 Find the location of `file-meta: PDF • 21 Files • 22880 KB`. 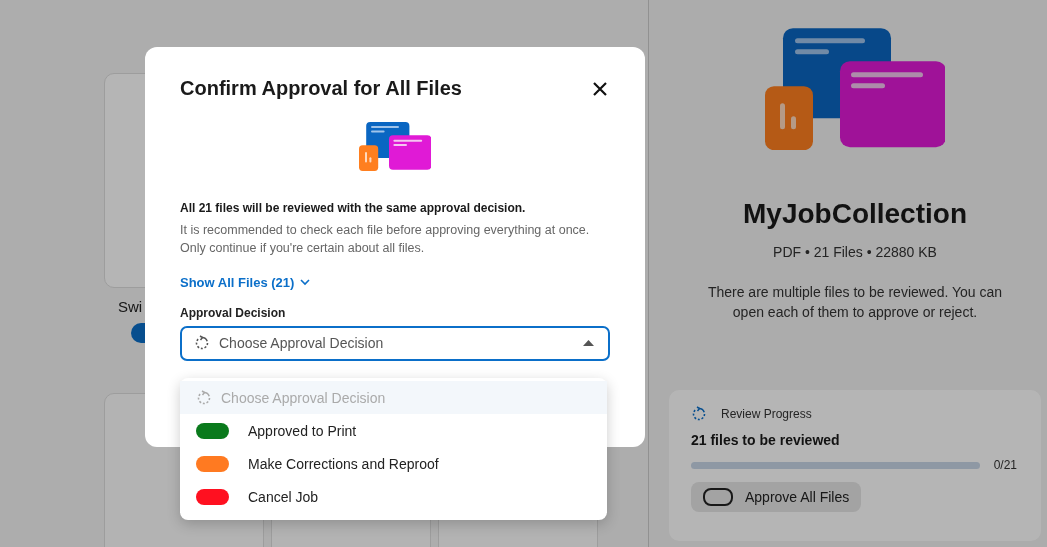

file-meta: PDF • 21 Files • 22880 KB is located at coordinates (855, 252).